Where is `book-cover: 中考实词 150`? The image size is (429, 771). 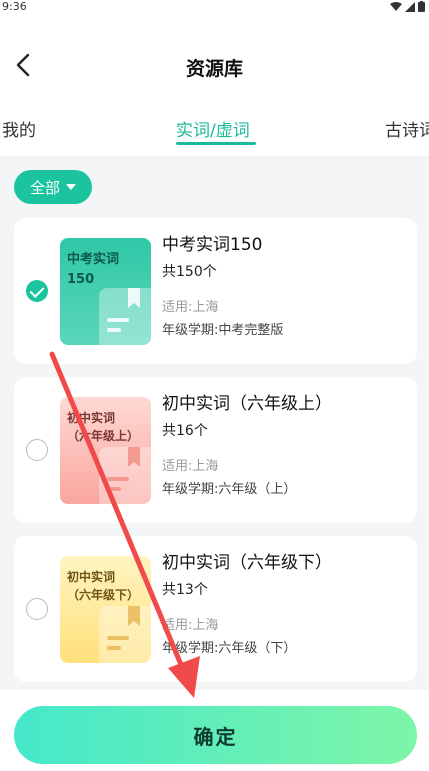
book-cover: 中考实词 150 is located at coordinates (105, 291).